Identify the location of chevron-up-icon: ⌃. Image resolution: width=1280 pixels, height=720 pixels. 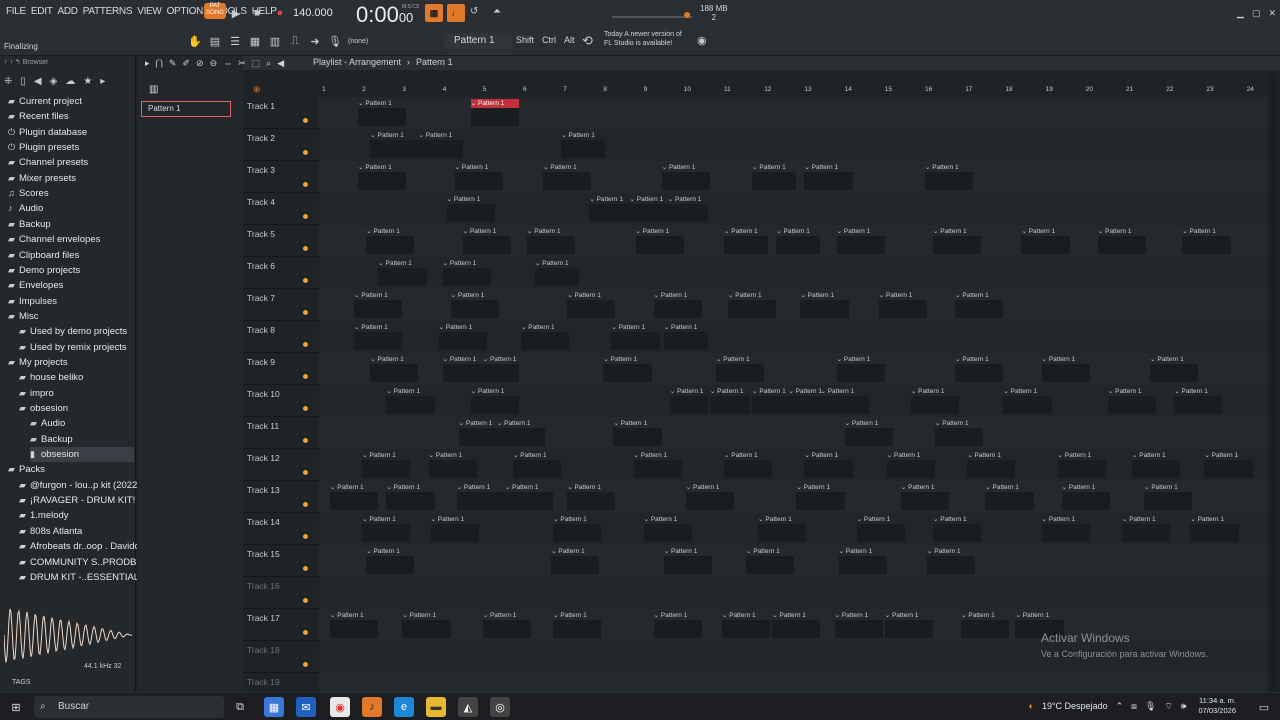
(1120, 706).